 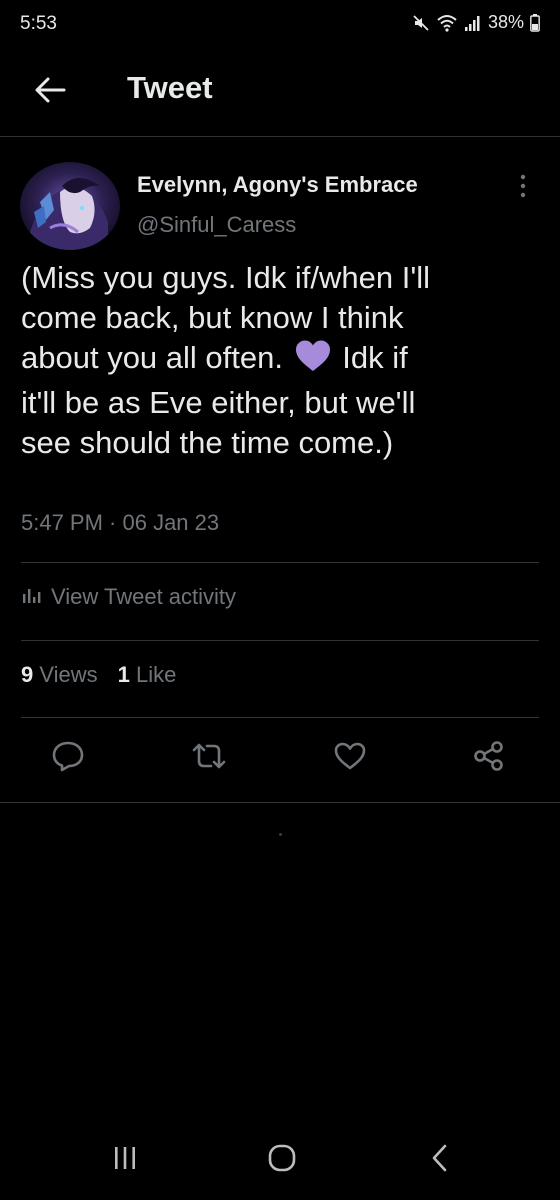 What do you see at coordinates (38, 23) in the screenshot?
I see `status-time: 5:53` at bounding box center [38, 23].